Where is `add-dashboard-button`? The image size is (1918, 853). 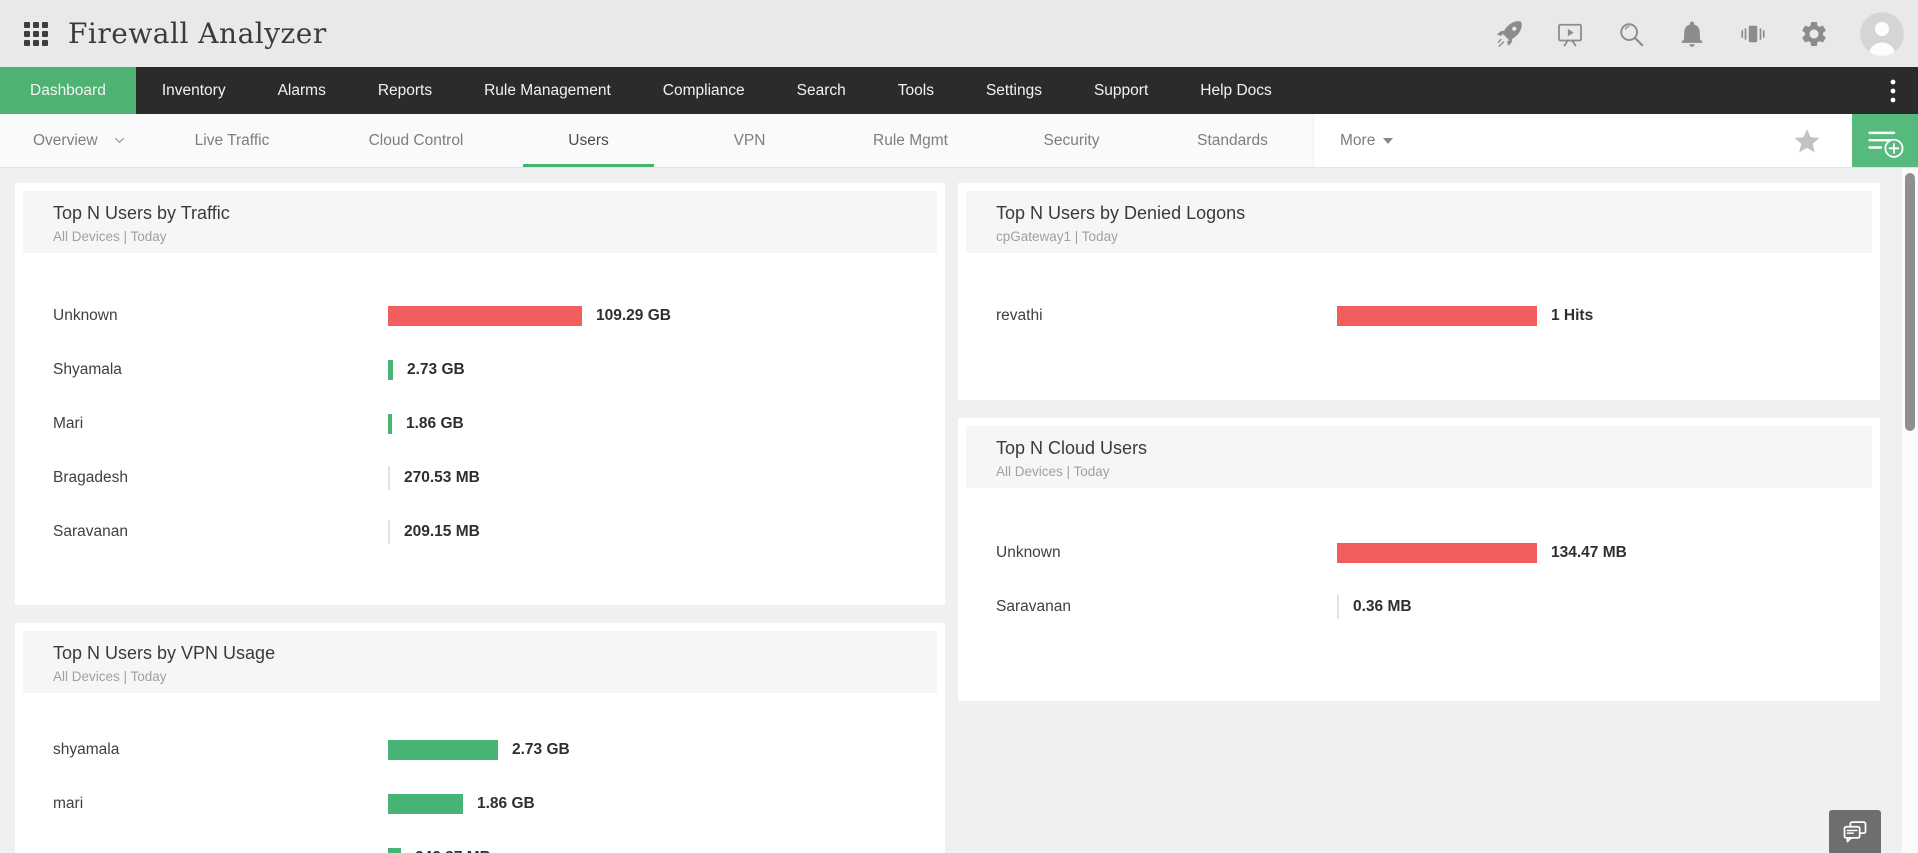
add-dashboard-button is located at coordinates (1885, 140).